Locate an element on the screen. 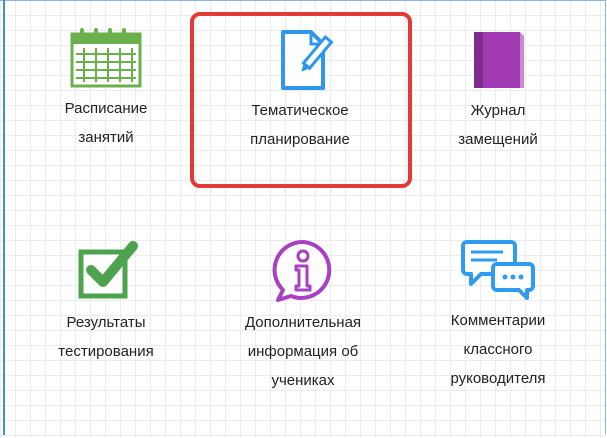 This screenshot has height=438, width=607. tile-label: Результаты тестирования is located at coordinates (106, 337).